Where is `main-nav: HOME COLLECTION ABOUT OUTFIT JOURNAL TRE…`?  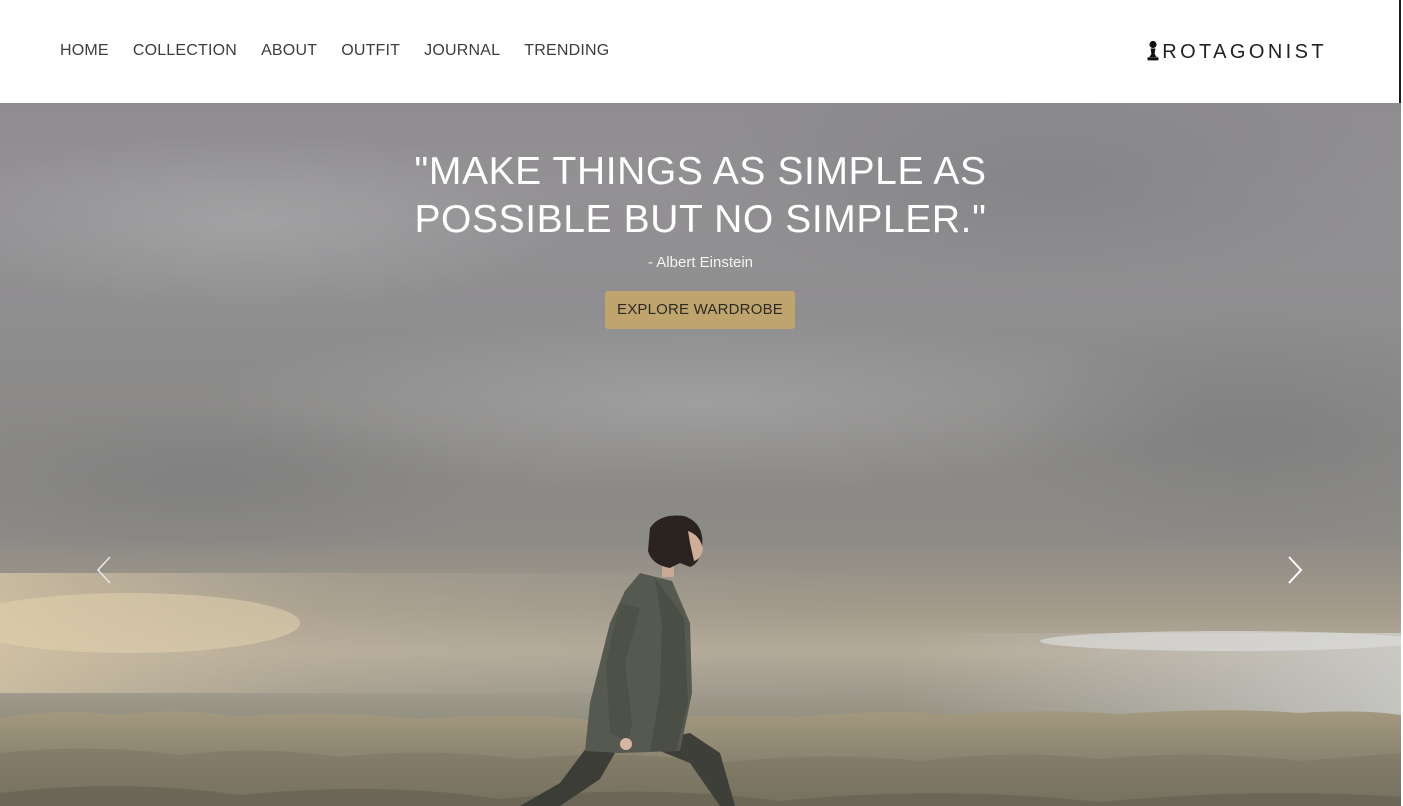 main-nav: HOME COLLECTION ABOUT OUTFIT JOURNAL TRE… is located at coordinates (346, 51).